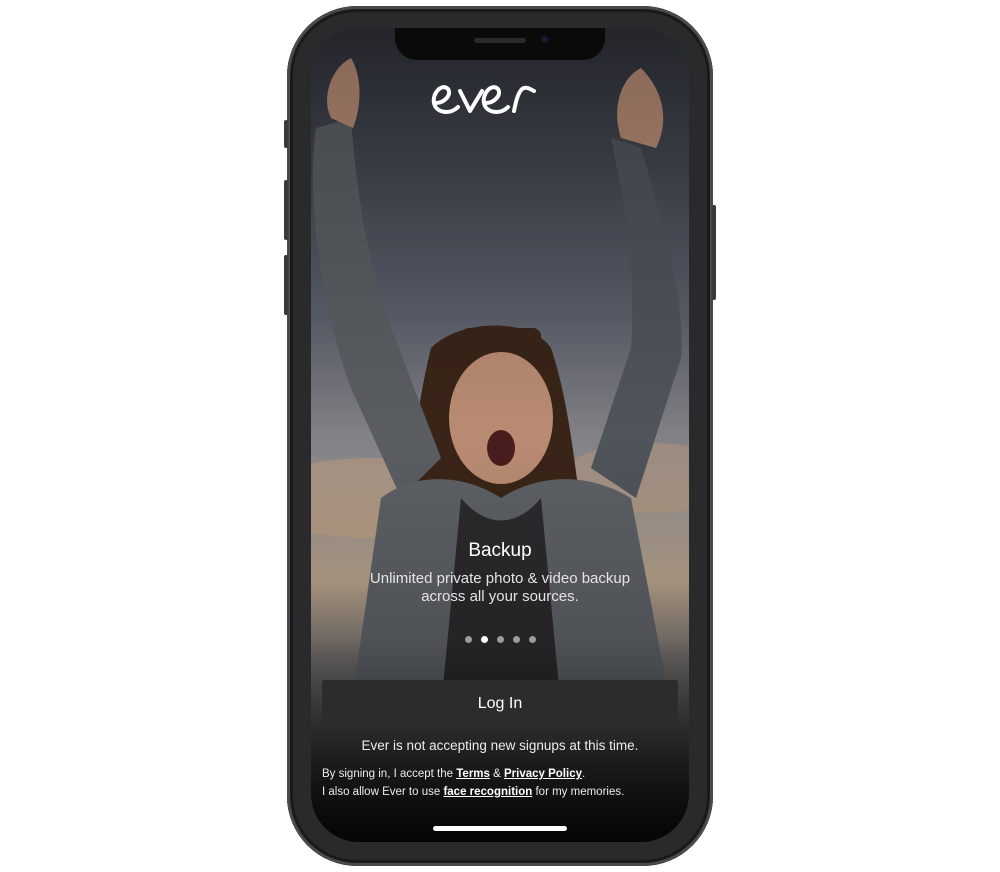  What do you see at coordinates (286, 134) in the screenshot?
I see `silent-switch` at bounding box center [286, 134].